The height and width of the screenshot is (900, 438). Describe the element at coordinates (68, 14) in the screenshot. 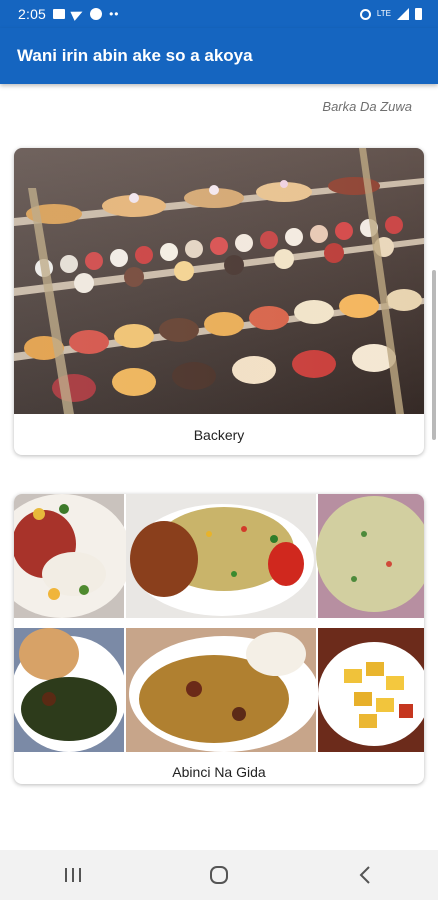

I see `status-left: 2:05 ••` at that location.